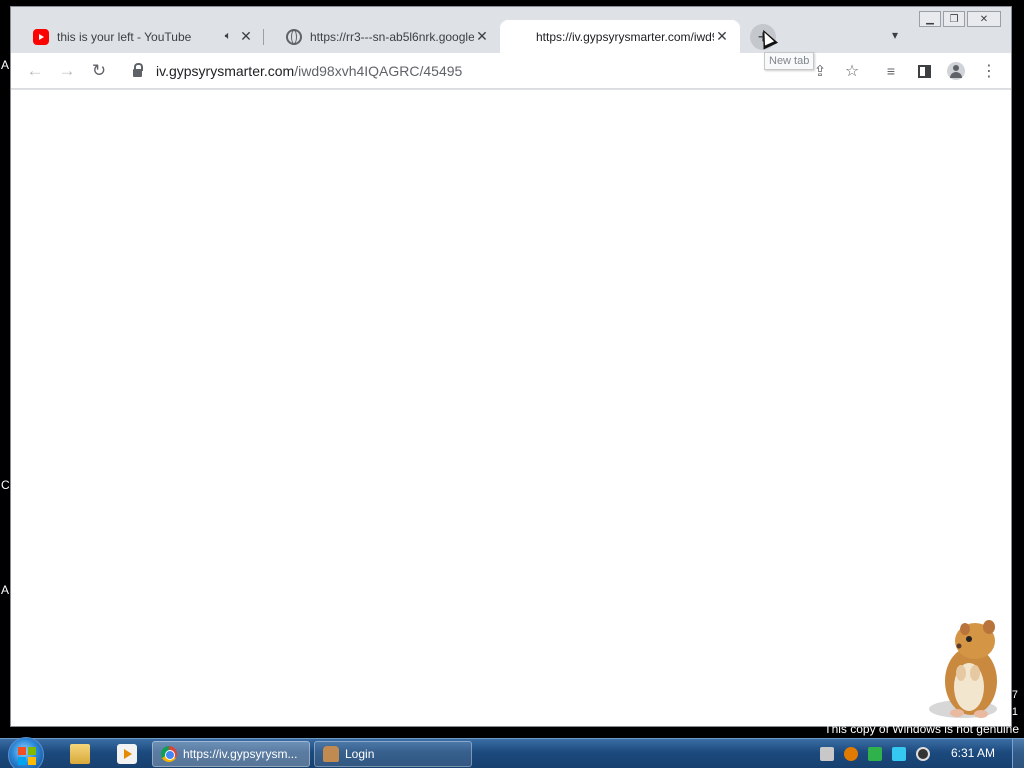 The width and height of the screenshot is (1024, 768). What do you see at coordinates (5, 485) in the screenshot?
I see `desktop-icon-label-c: C` at bounding box center [5, 485].